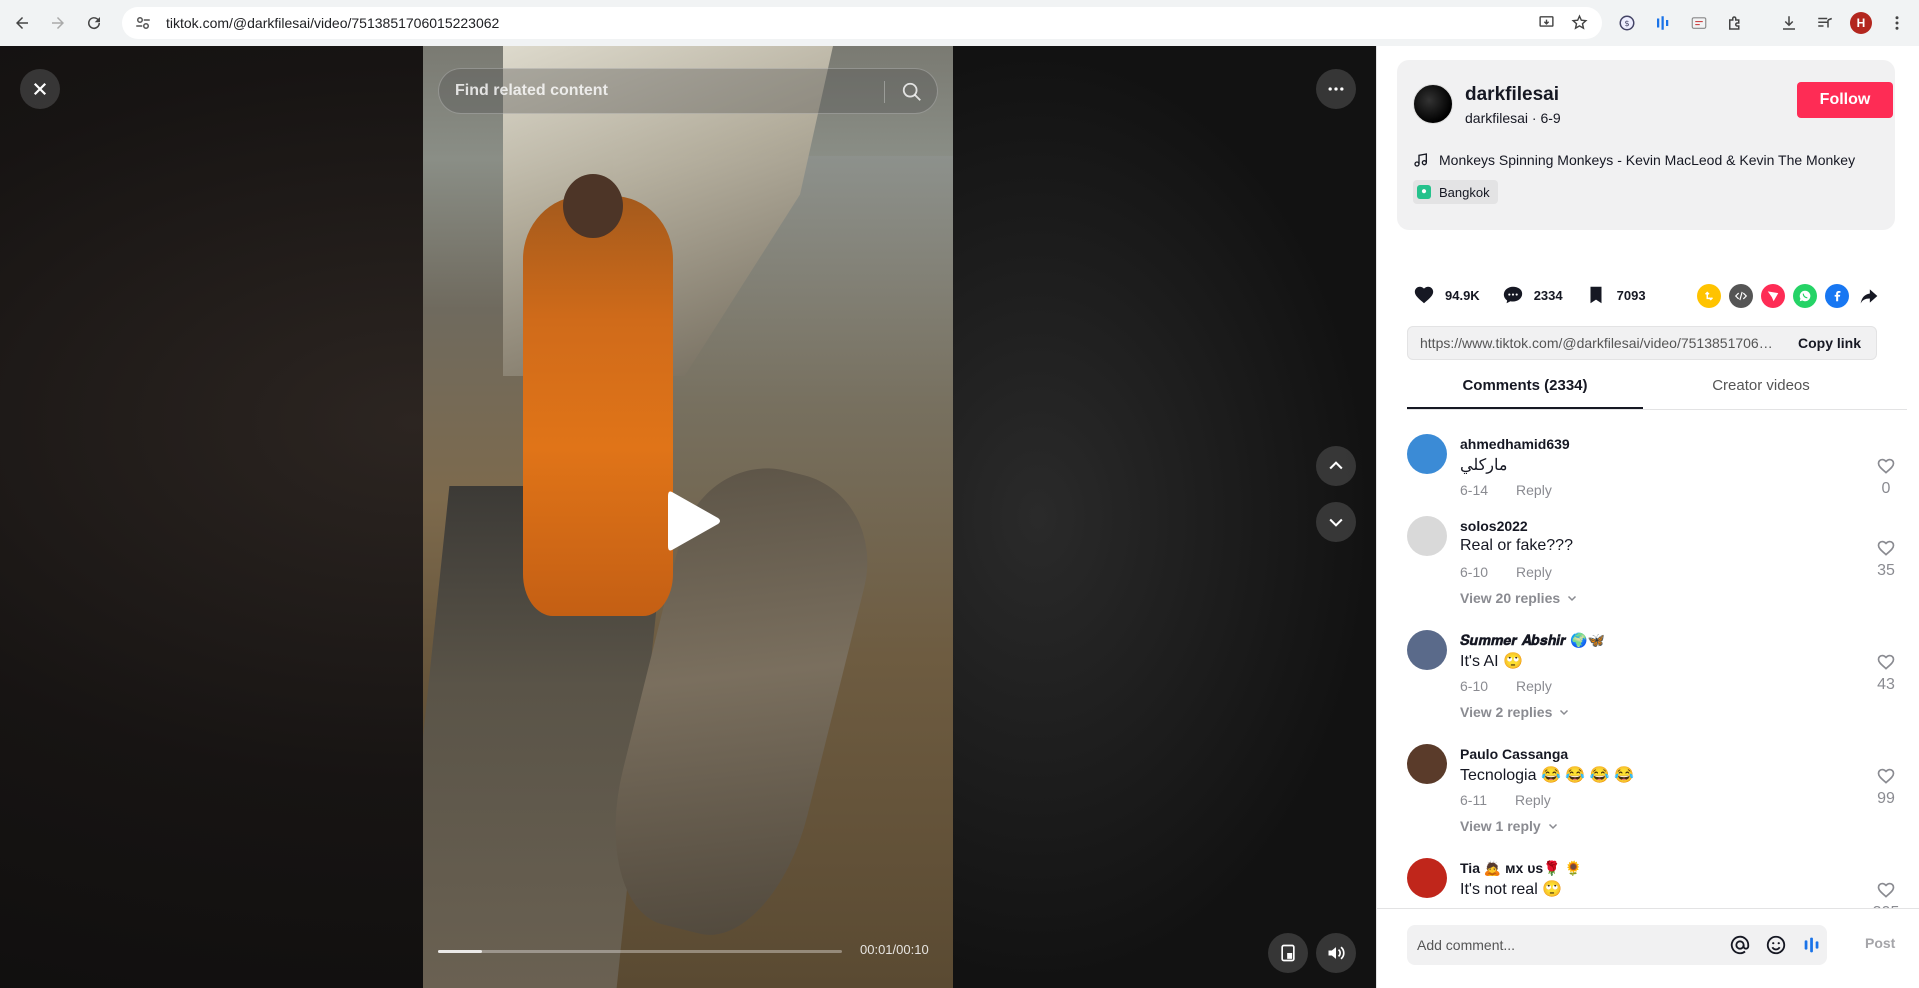 This screenshot has height=988, width=1919. Describe the element at coordinates (1494, 526) in the screenshot. I see `comment-username: solos2022` at that location.